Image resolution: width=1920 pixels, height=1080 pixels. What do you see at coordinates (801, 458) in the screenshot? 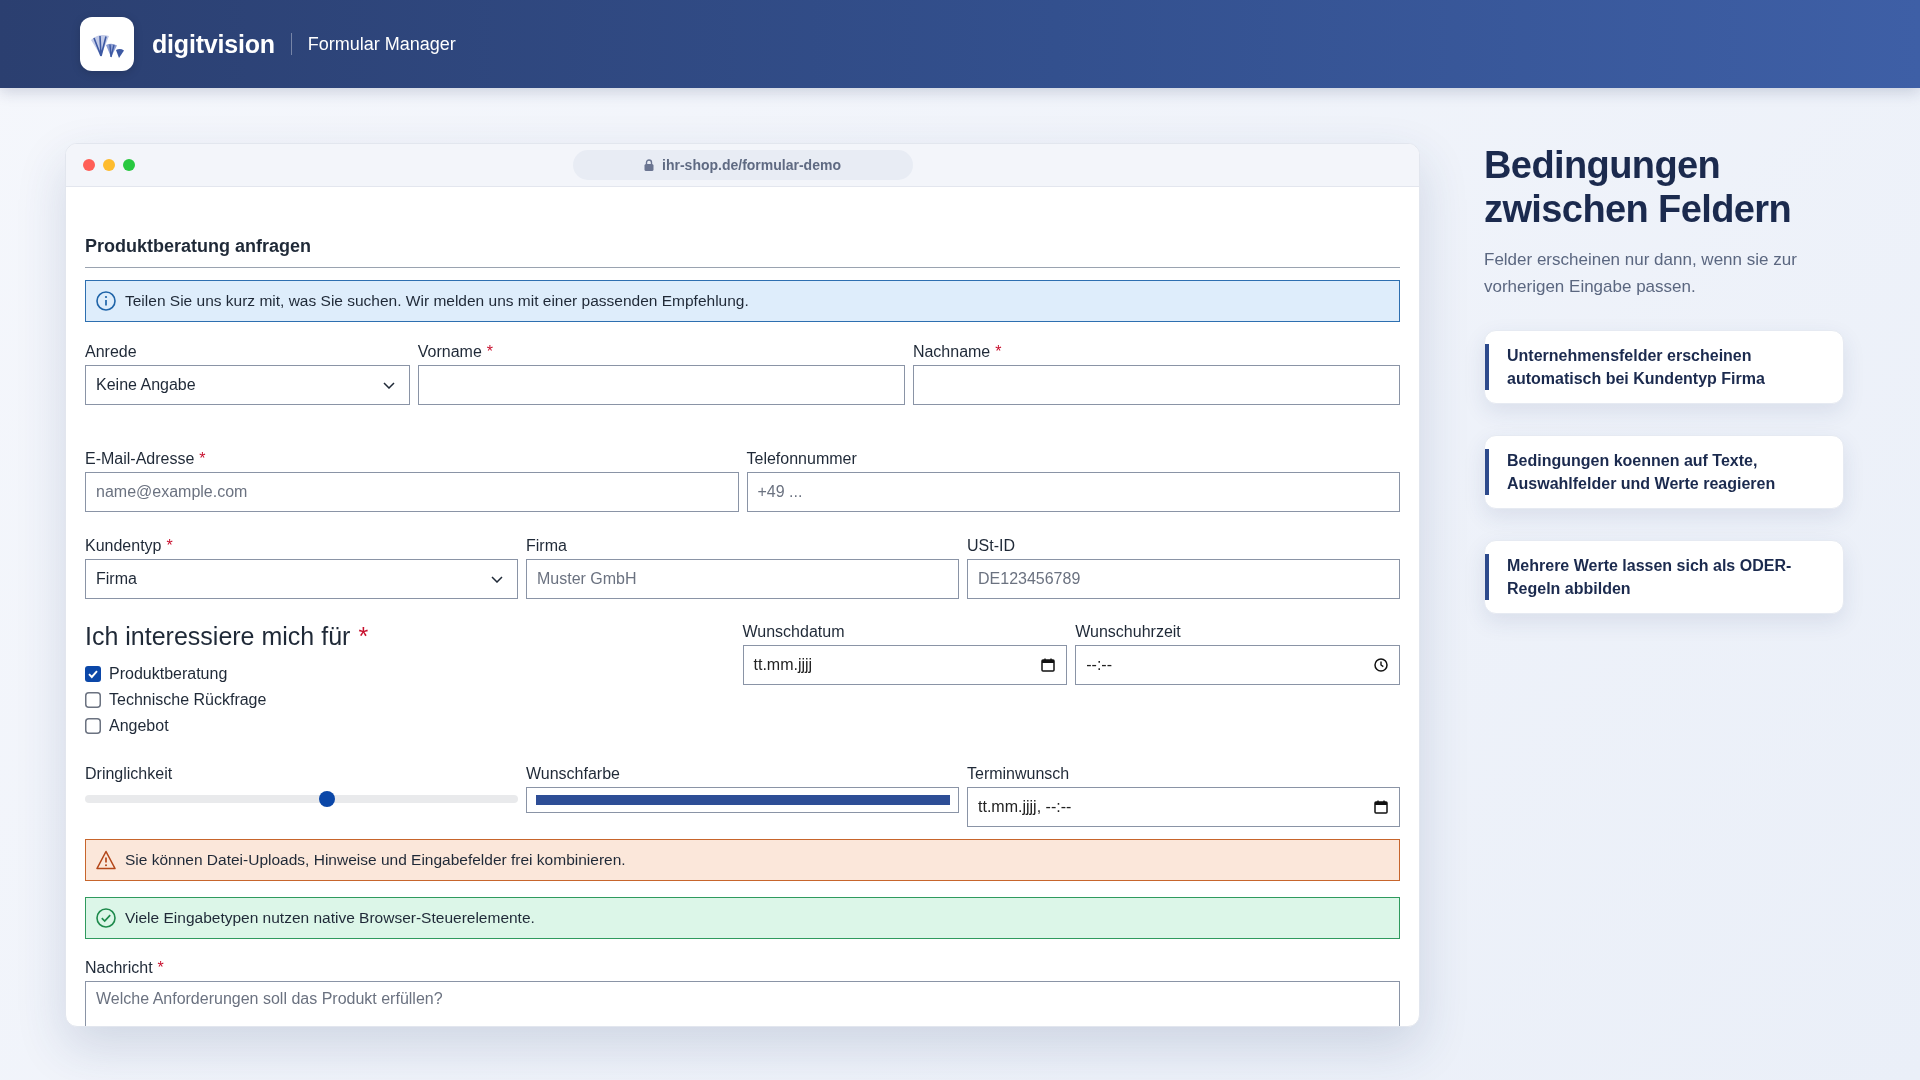
I see `field-label: Telefonnummer` at bounding box center [801, 458].